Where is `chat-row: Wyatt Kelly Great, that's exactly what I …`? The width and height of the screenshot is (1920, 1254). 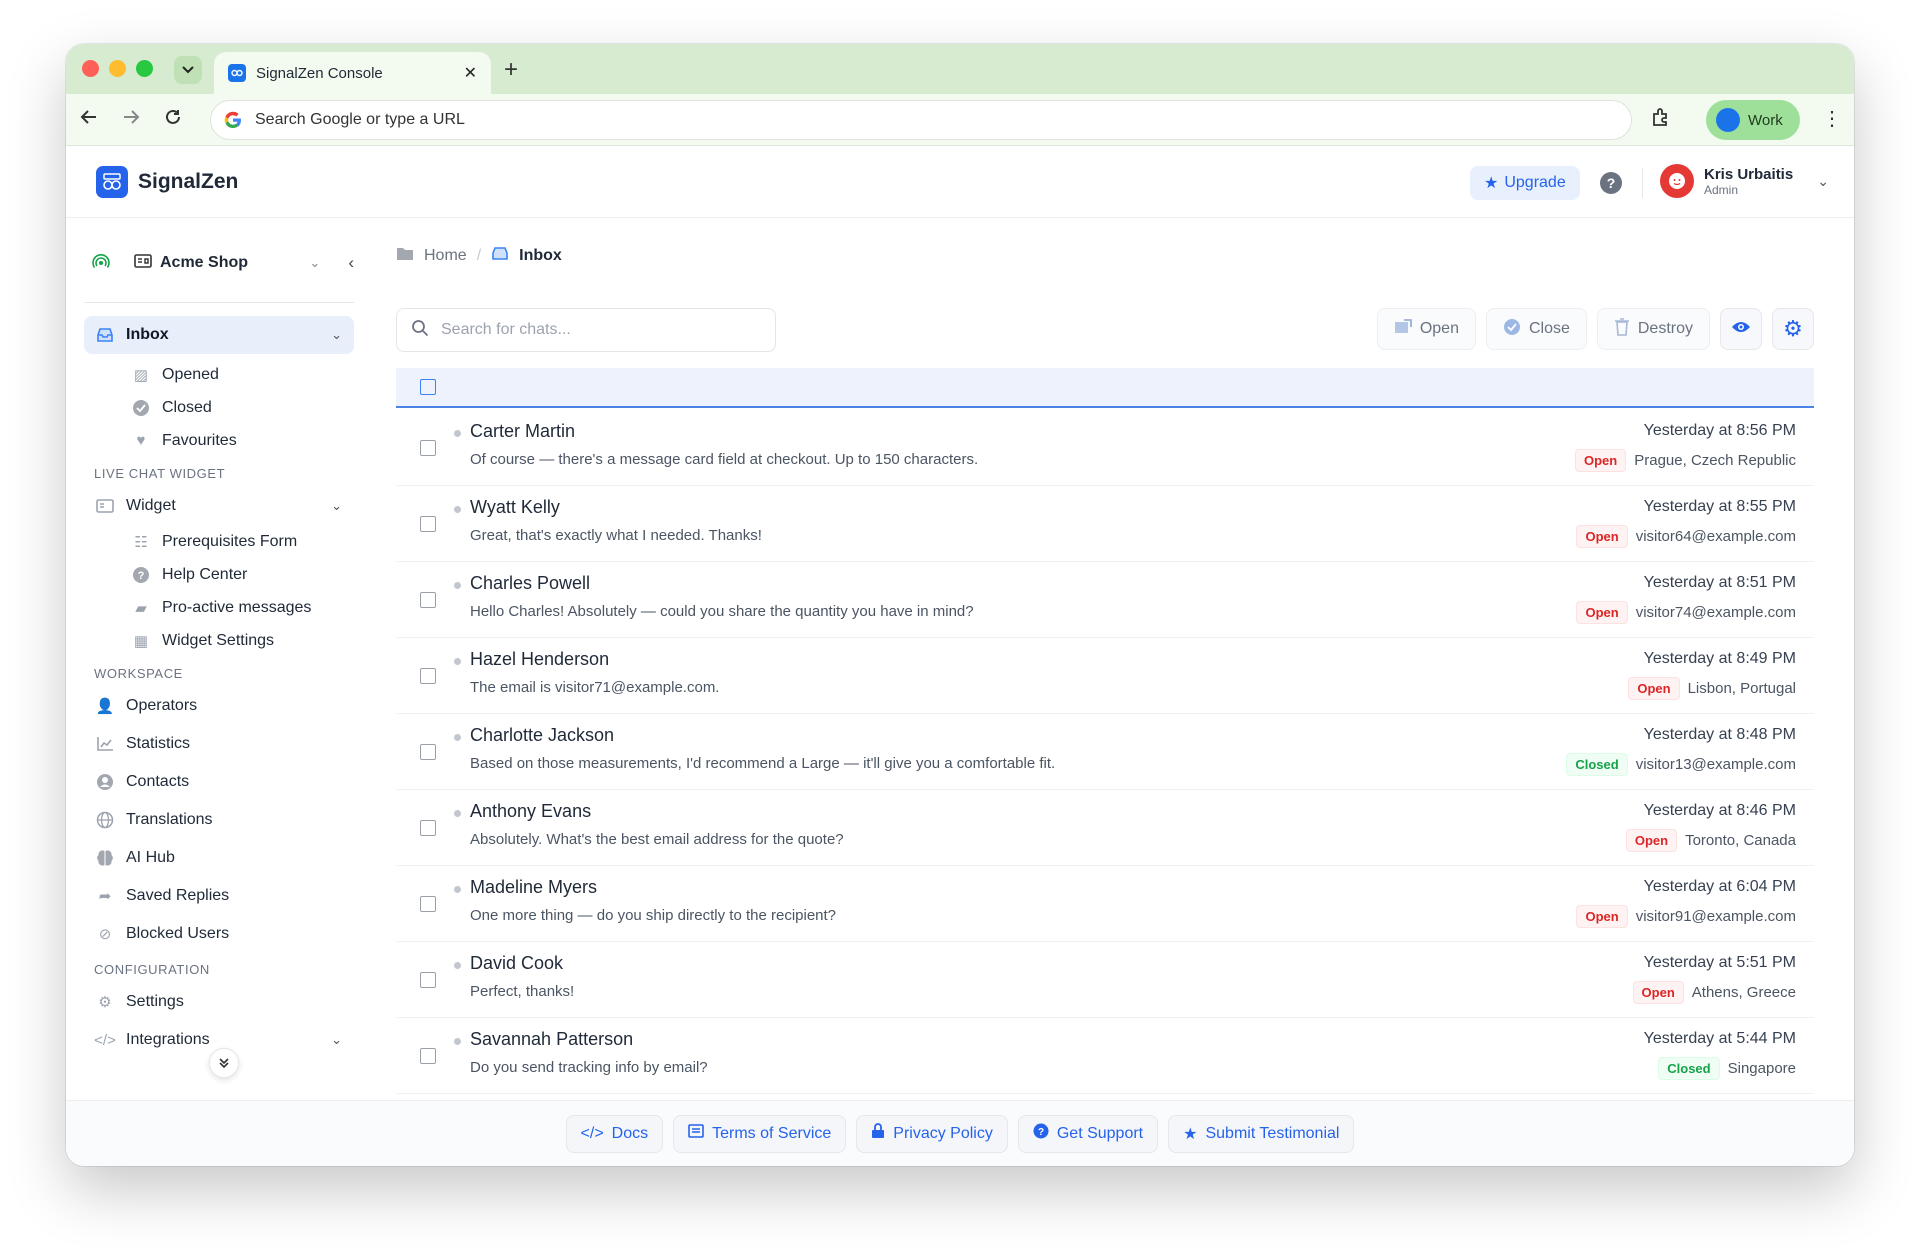 chat-row: Wyatt Kelly Great, that's exactly what I … is located at coordinates (1105, 524).